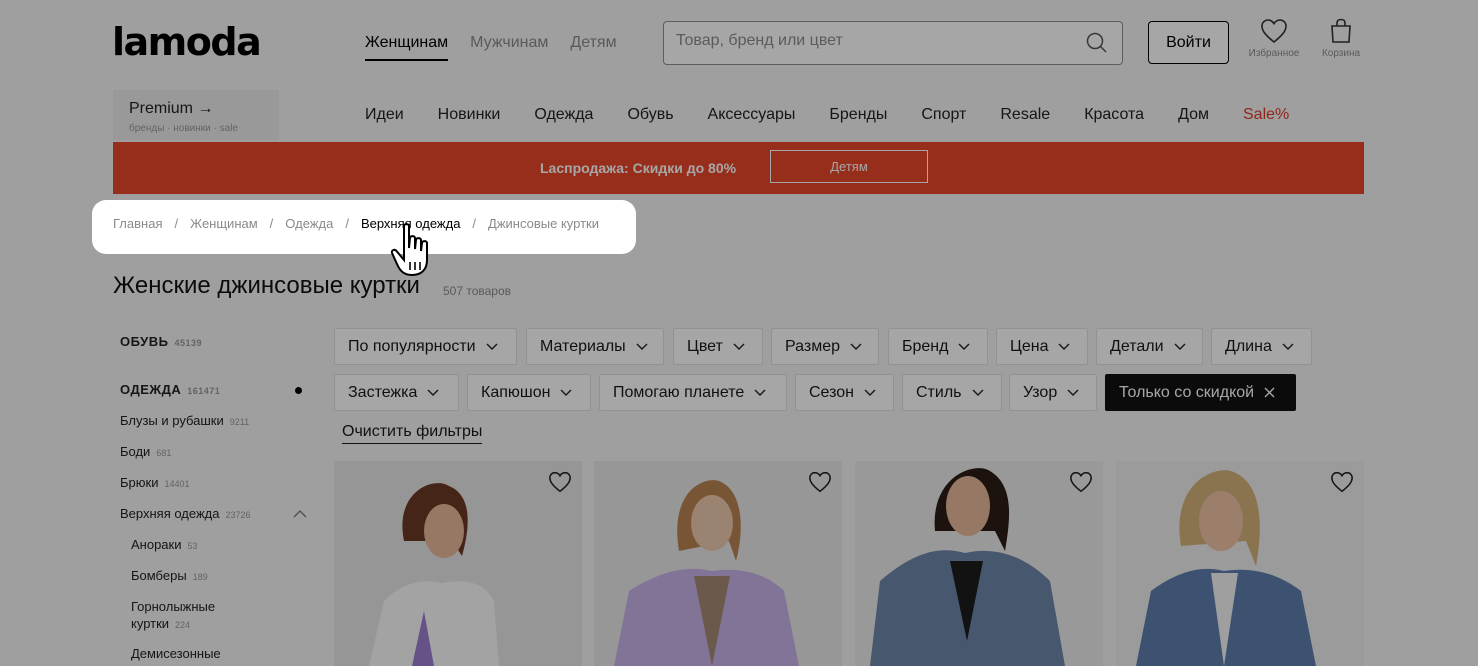  What do you see at coordinates (309, 223) in the screenshot?
I see `breadcrumb-clothing: Одежда` at bounding box center [309, 223].